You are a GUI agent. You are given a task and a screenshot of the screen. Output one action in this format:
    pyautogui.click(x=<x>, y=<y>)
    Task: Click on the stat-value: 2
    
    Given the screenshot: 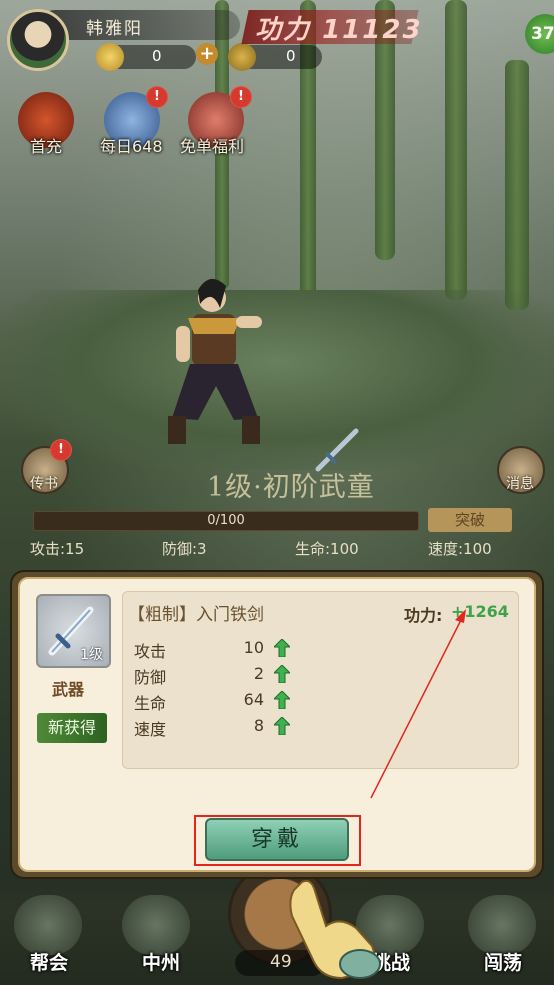 What is the action you would take?
    pyautogui.click(x=258, y=673)
    